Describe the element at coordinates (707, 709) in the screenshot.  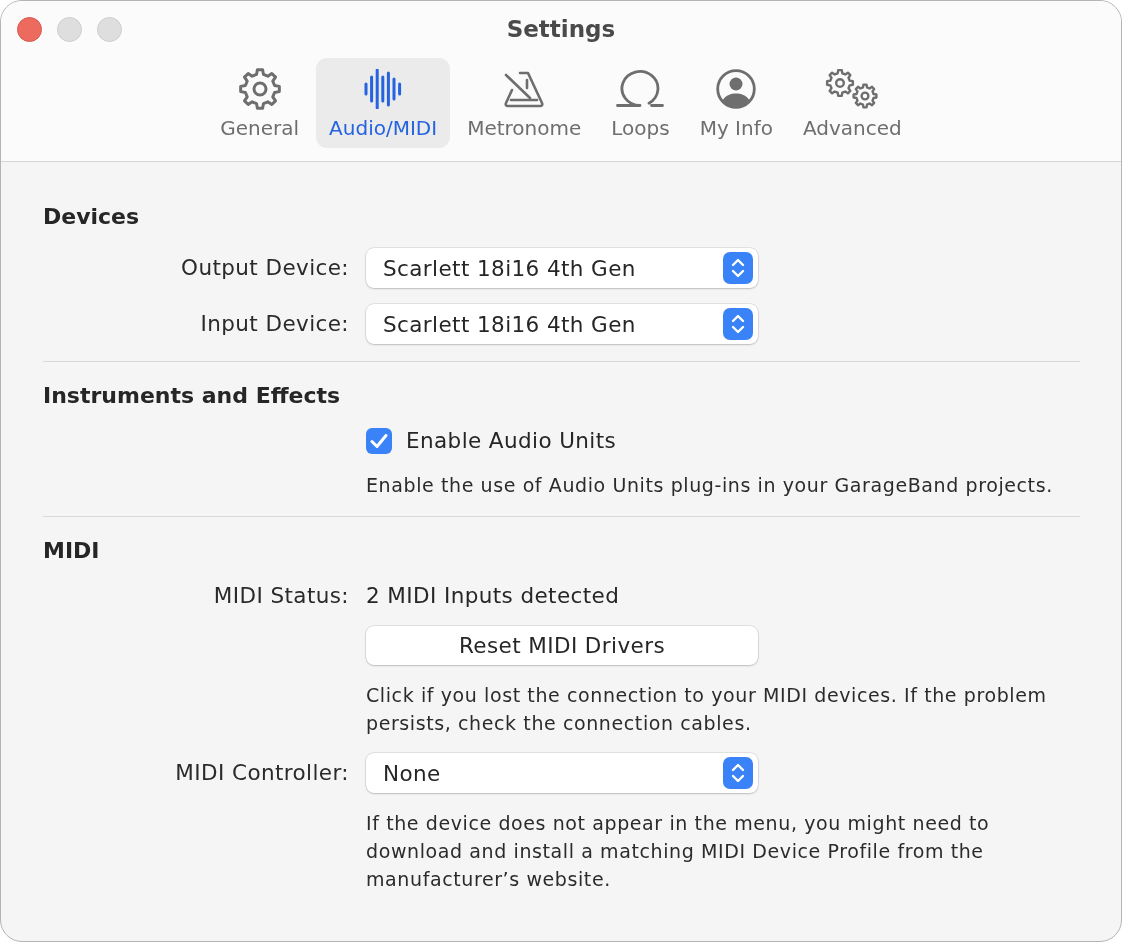
I see `help-text: Click if you lost the connection to your MIDI devices. If the problem persists, check the connection cables.` at that location.